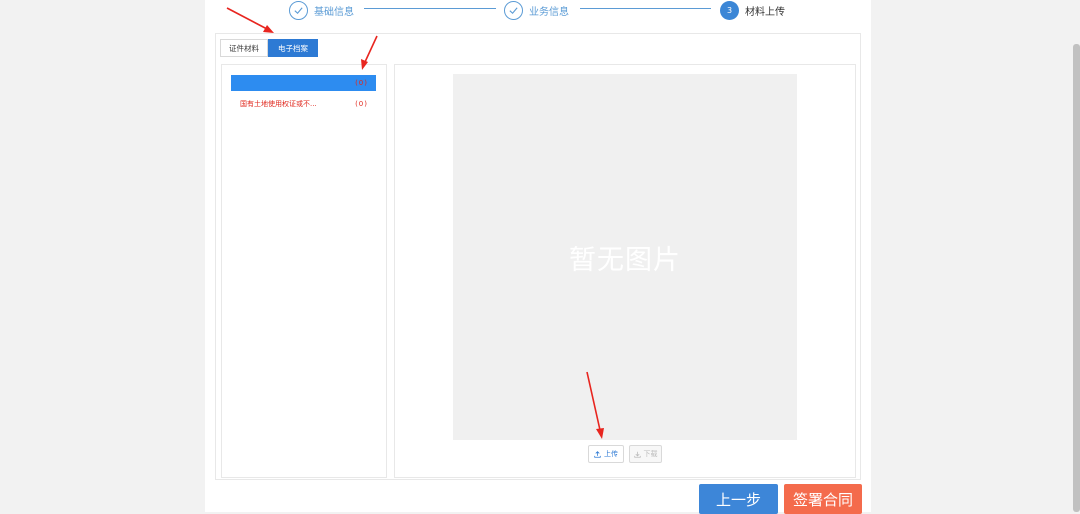 This screenshot has height=514, width=1080. I want to click on list-item: 国有土地使用权证或不... (0), so click(303, 104).